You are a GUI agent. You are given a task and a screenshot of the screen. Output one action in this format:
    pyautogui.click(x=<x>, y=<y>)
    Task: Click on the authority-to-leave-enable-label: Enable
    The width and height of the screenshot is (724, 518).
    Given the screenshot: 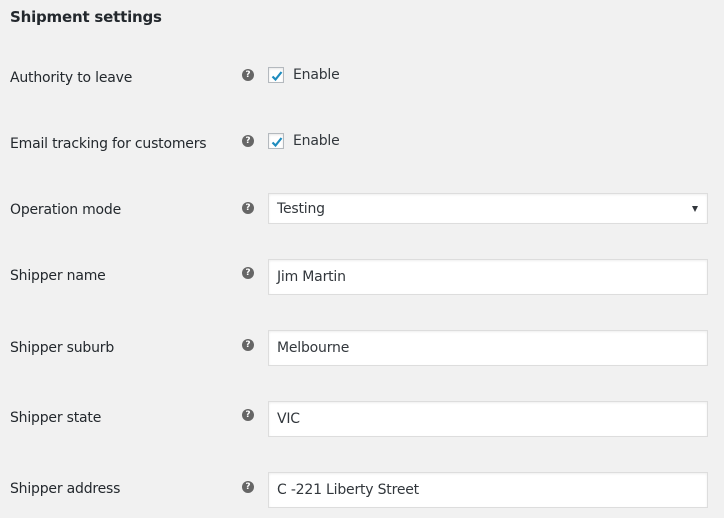 What is the action you would take?
    pyautogui.click(x=316, y=75)
    